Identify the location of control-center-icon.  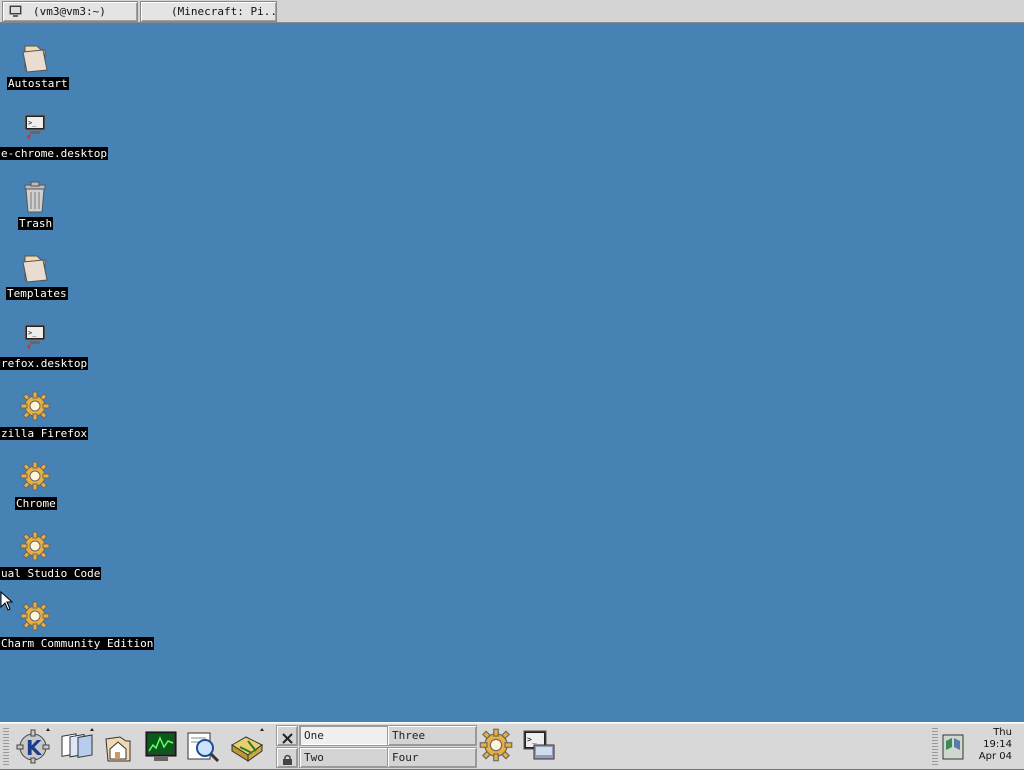
(247, 748).